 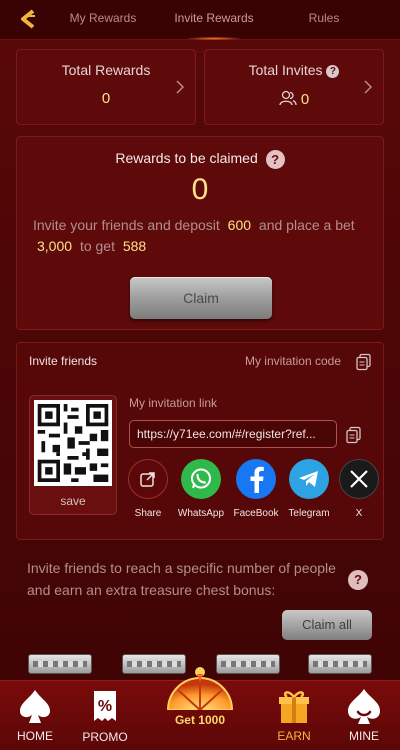 I want to click on facebook-button: FaceBook, so click(x=256, y=489).